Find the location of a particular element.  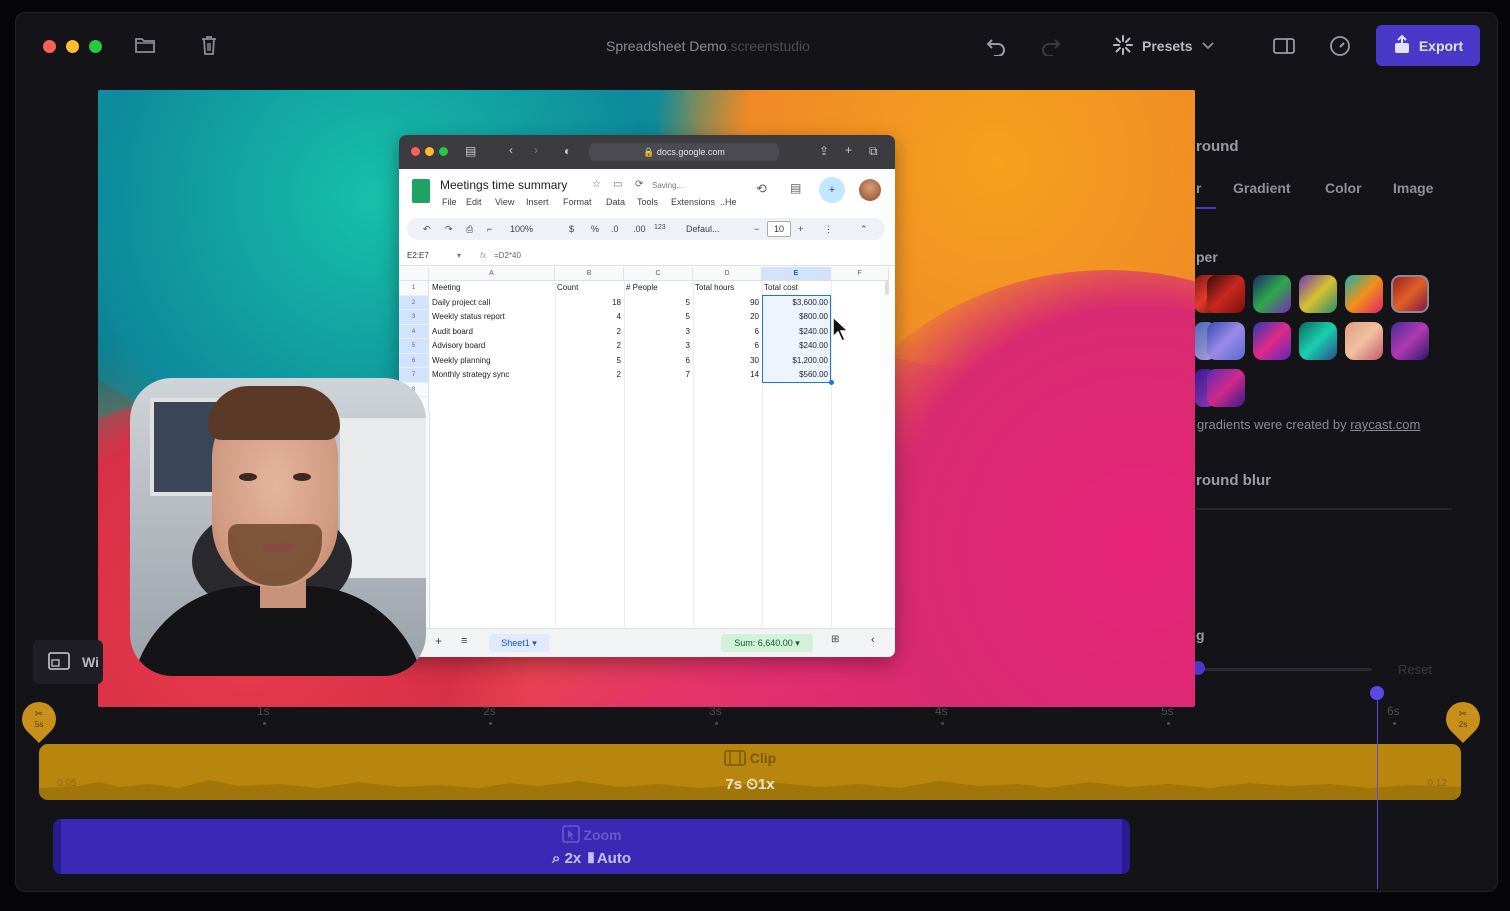

export-button: Export is located at coordinates (1428, 45).